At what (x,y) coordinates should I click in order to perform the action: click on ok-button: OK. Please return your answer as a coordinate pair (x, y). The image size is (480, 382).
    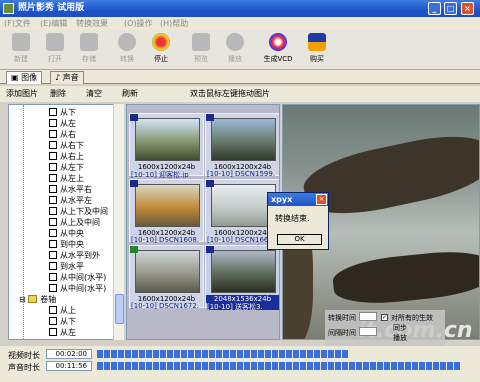
    Looking at the image, I should click on (299, 239).